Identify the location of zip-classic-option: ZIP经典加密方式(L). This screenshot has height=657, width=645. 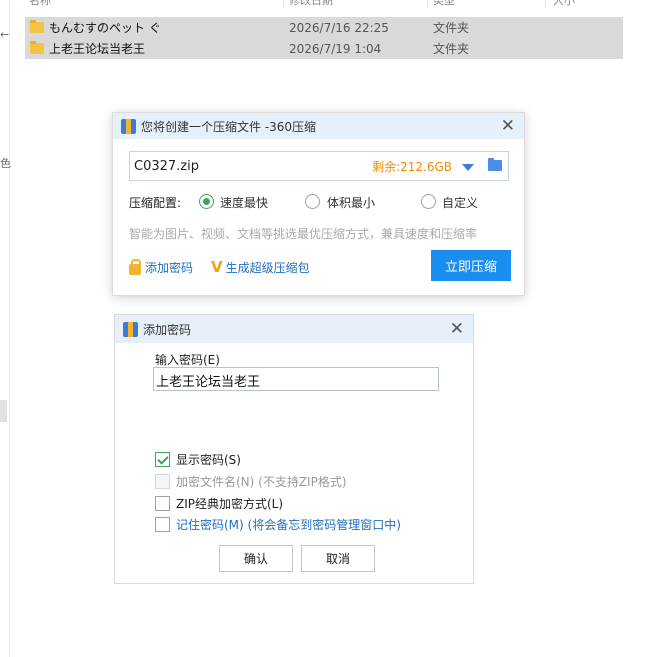
(219, 503).